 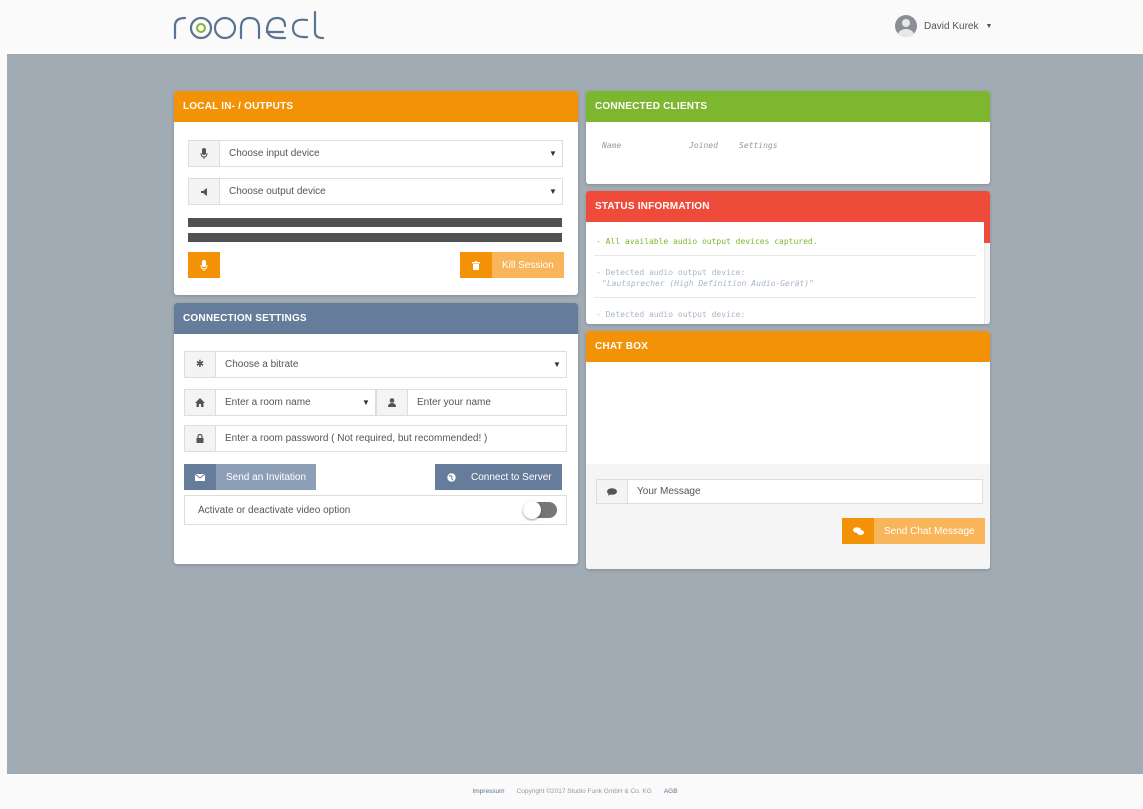 I want to click on room-name-select: Enter a room name ▼, so click(x=280, y=402).